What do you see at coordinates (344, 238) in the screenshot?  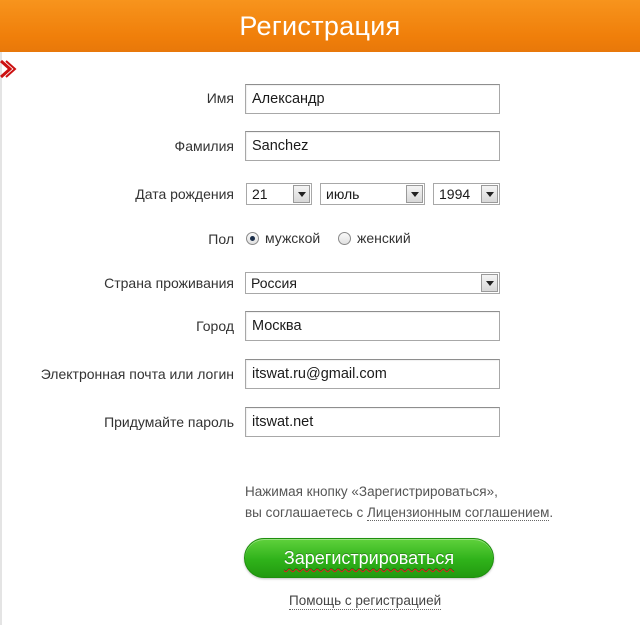 I see `gender-female-radio` at bounding box center [344, 238].